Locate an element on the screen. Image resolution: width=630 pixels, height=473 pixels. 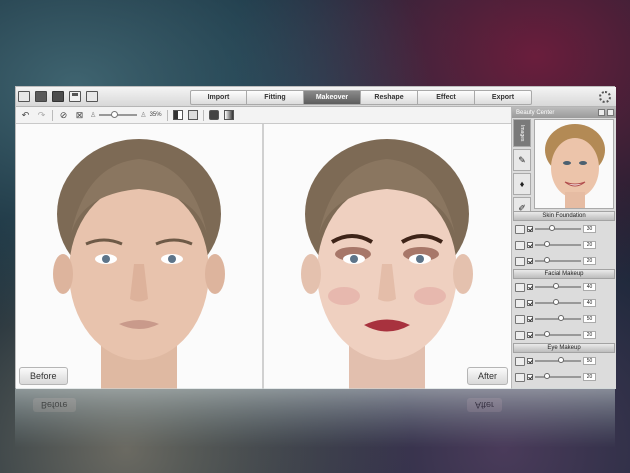
zoom-control: ♙ ♙ 35% is located at coordinates (126, 115).